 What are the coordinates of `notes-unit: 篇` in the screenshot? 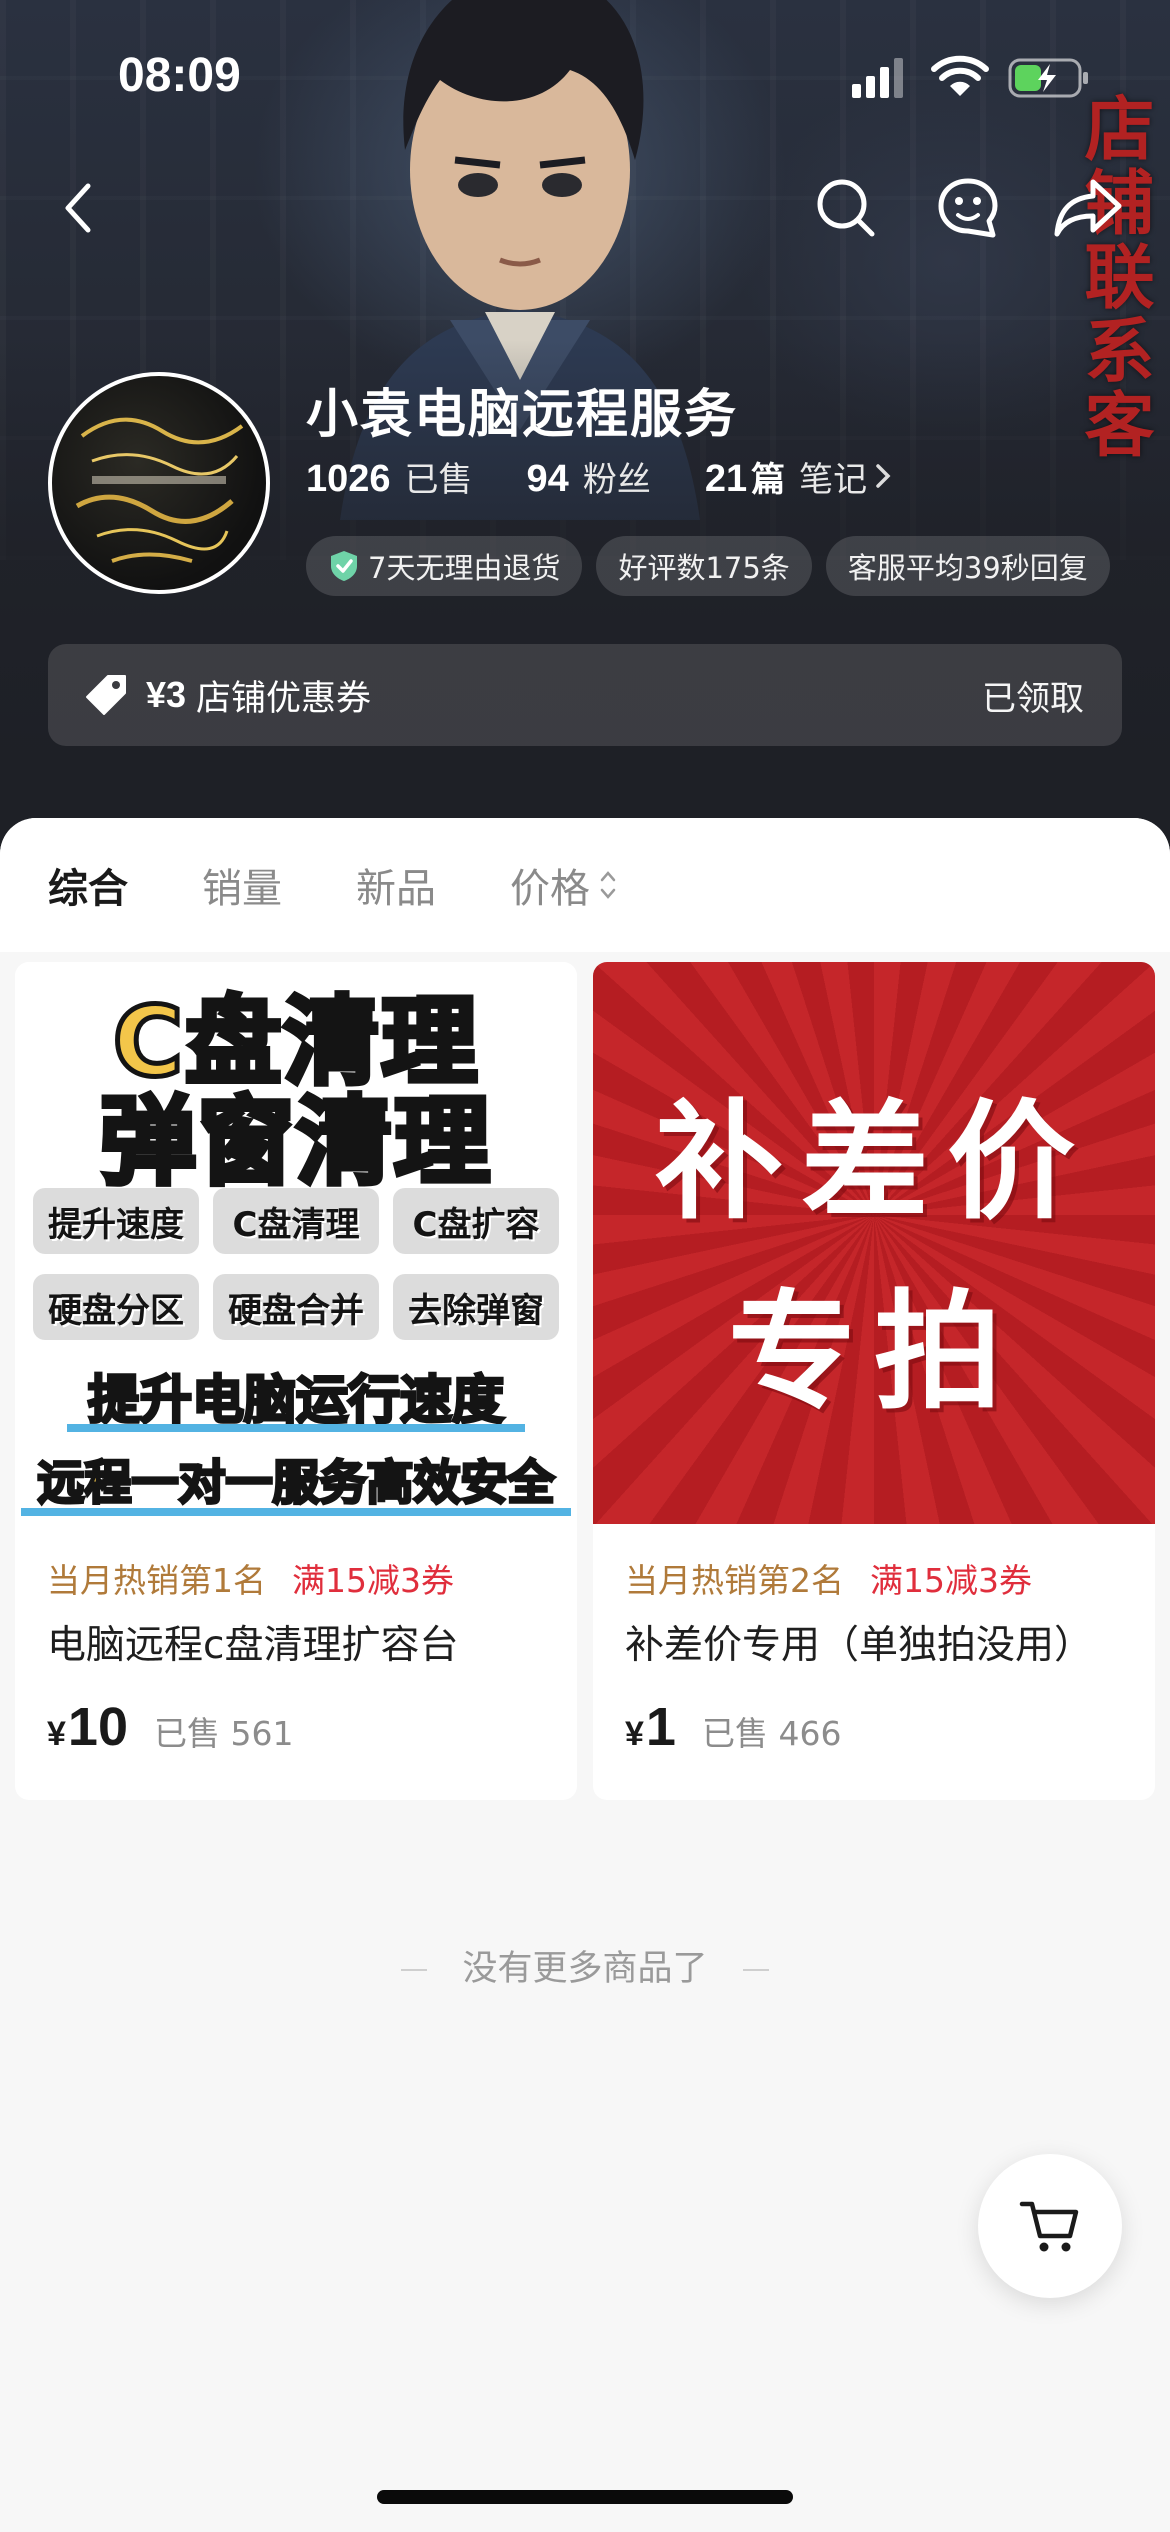 It's located at (768, 480).